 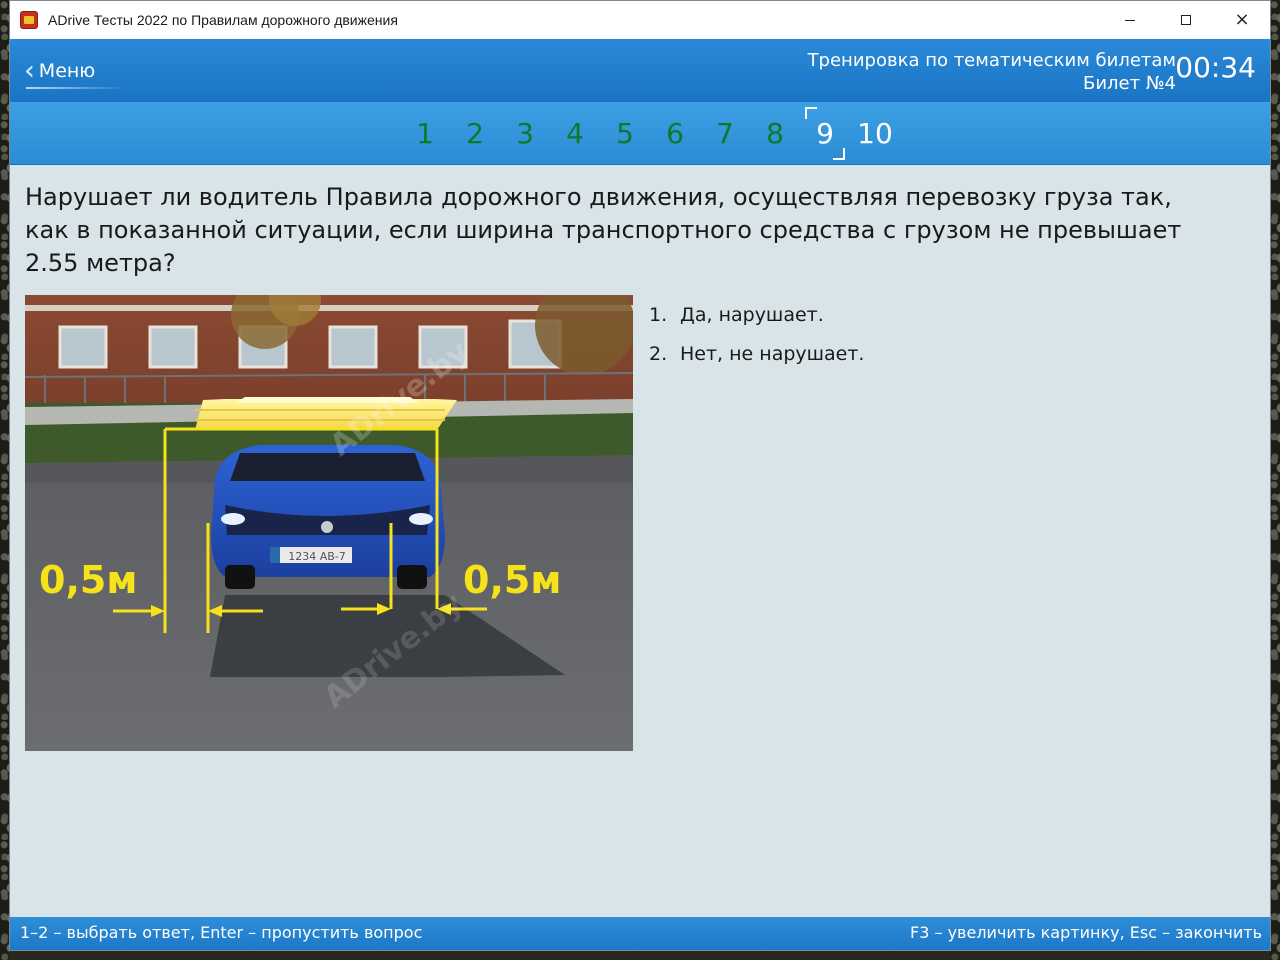 What do you see at coordinates (76, 88) in the screenshot?
I see `menu-underline` at bounding box center [76, 88].